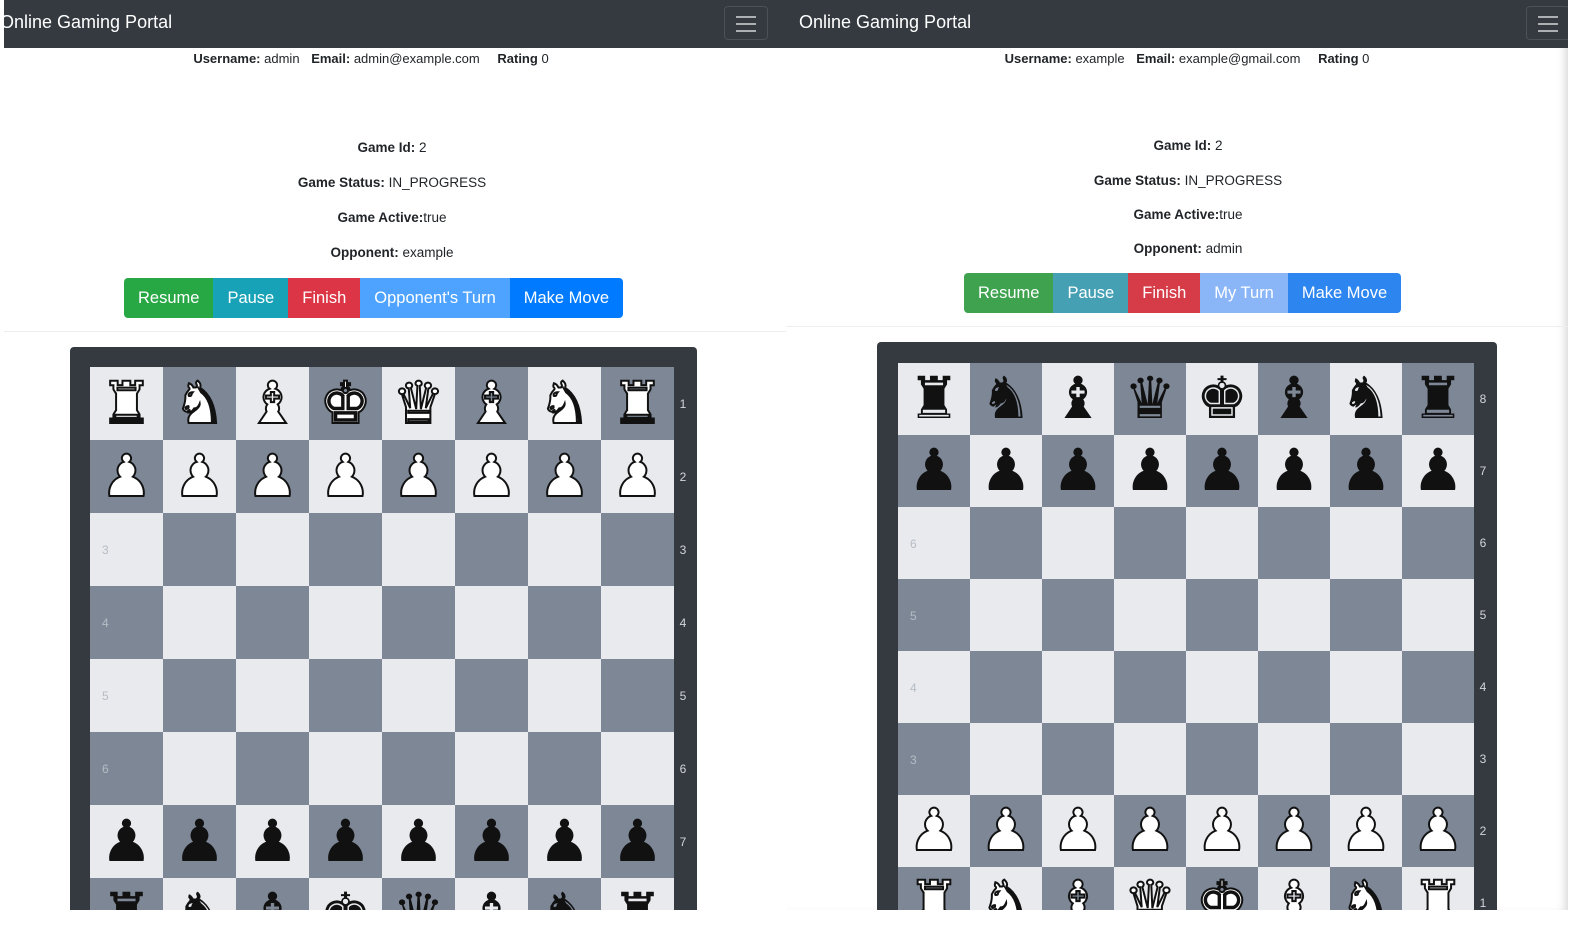  What do you see at coordinates (1164, 293) in the screenshot?
I see `finish-button: Finish` at bounding box center [1164, 293].